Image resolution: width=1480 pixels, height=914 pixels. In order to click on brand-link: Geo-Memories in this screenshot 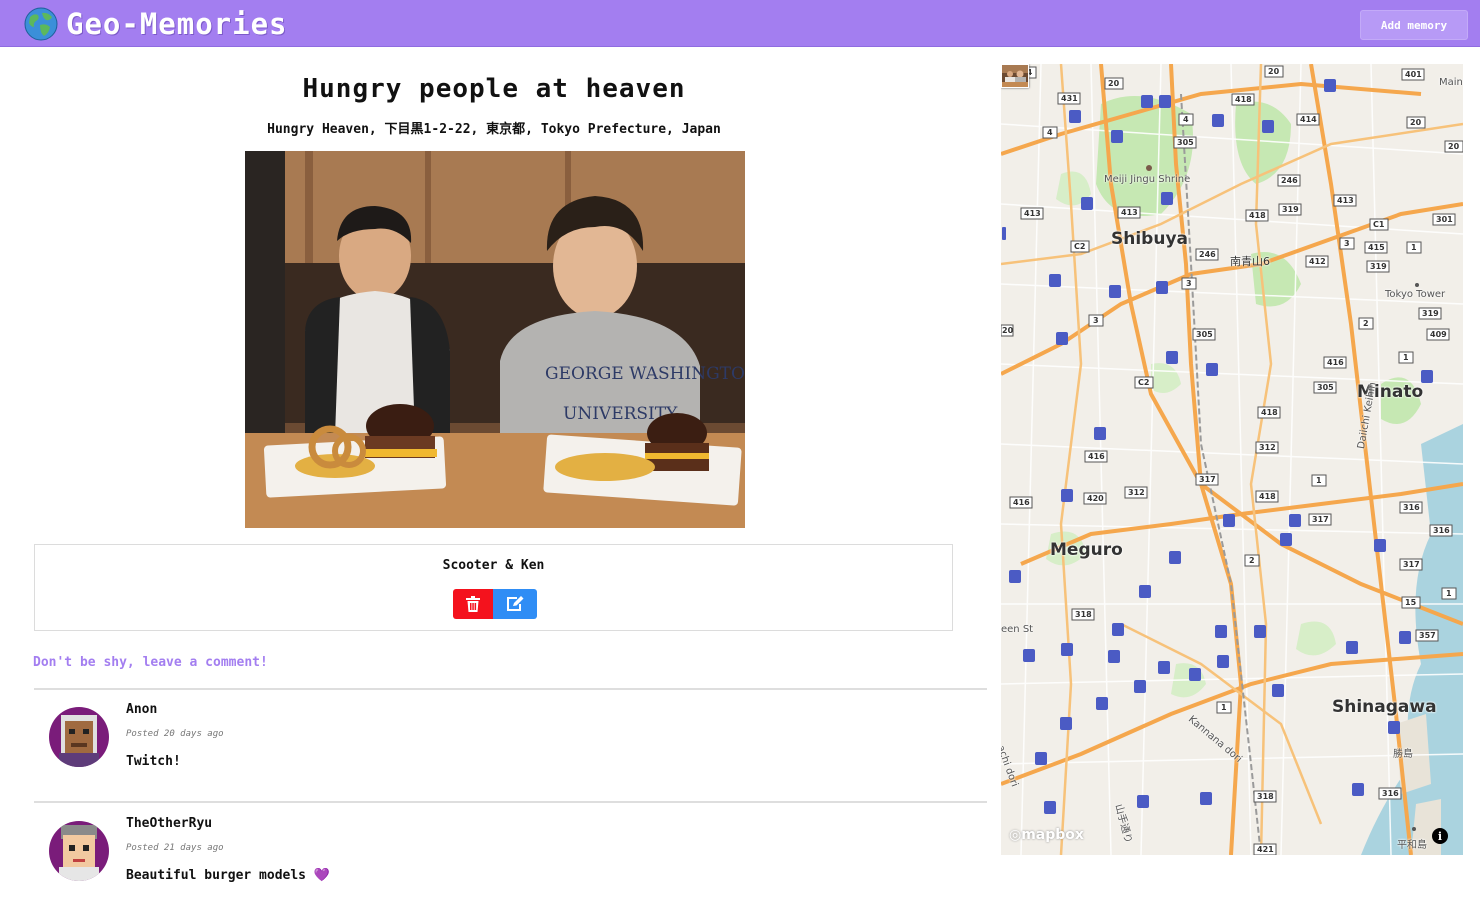, I will do `click(156, 24)`.